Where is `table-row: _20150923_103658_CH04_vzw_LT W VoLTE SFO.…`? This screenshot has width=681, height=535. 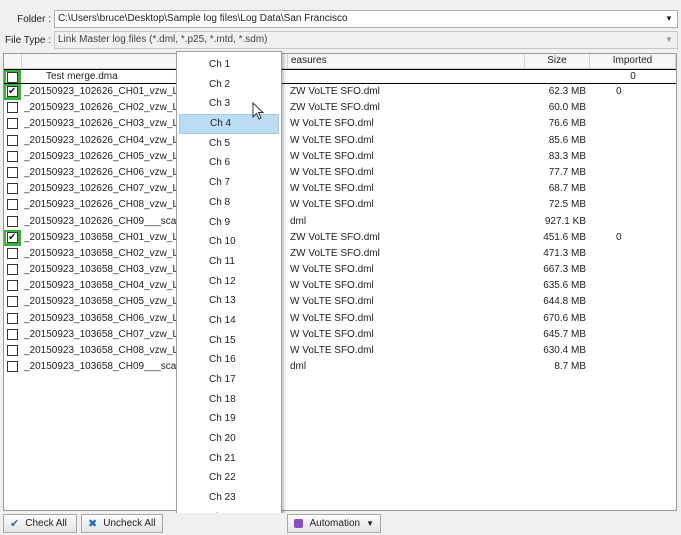
table-row: _20150923_103658_CH04_vzw_LT W VoLTE SFO.… is located at coordinates (340, 286).